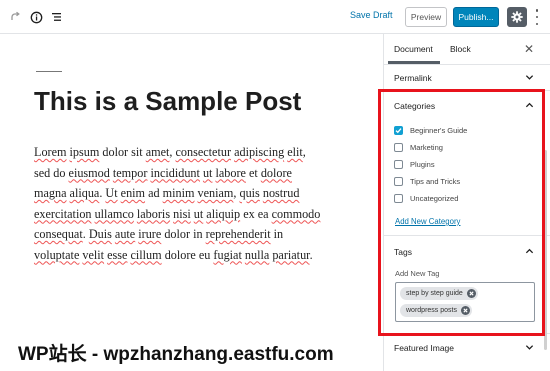 The image size is (550, 371). Describe the element at coordinates (15, 17) in the screenshot. I see `redo-icon` at that location.